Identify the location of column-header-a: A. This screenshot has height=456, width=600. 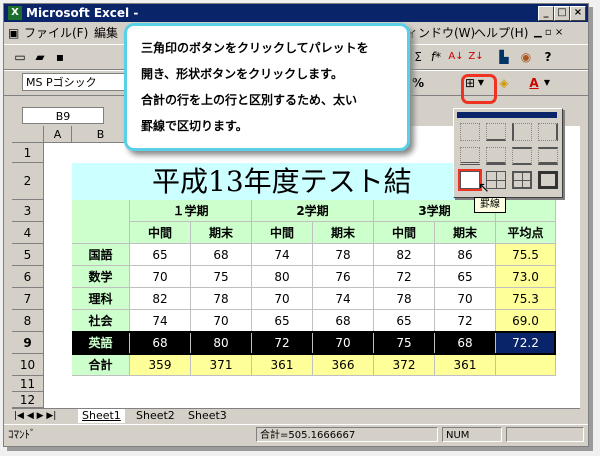
(58, 134).